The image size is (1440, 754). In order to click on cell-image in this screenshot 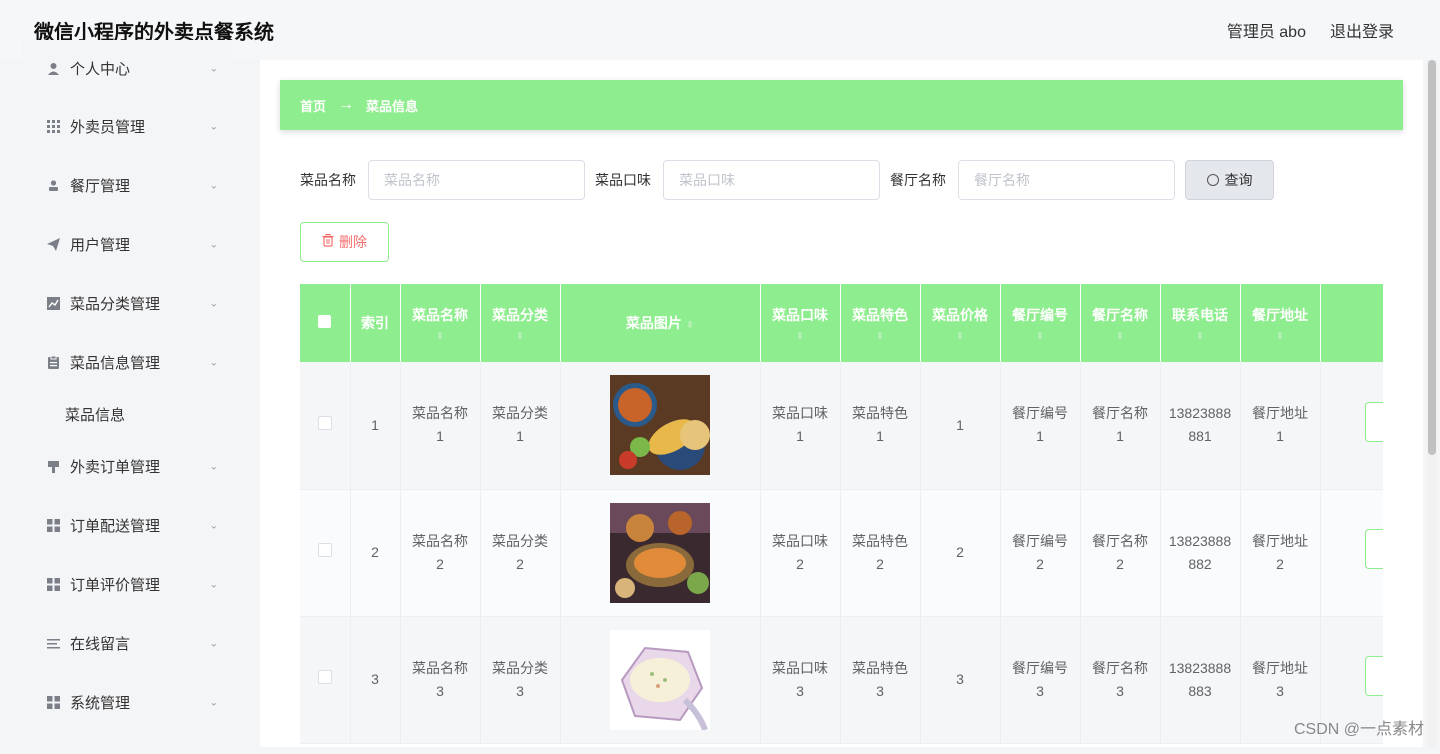, I will do `click(660, 552)`.